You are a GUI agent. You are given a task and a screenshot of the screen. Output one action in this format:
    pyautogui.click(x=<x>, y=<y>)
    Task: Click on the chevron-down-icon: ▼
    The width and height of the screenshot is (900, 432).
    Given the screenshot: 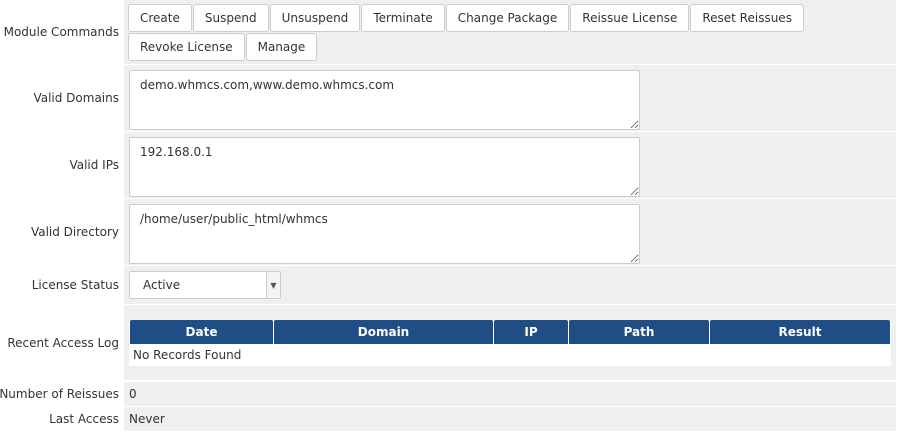 What is the action you would take?
    pyautogui.click(x=273, y=285)
    